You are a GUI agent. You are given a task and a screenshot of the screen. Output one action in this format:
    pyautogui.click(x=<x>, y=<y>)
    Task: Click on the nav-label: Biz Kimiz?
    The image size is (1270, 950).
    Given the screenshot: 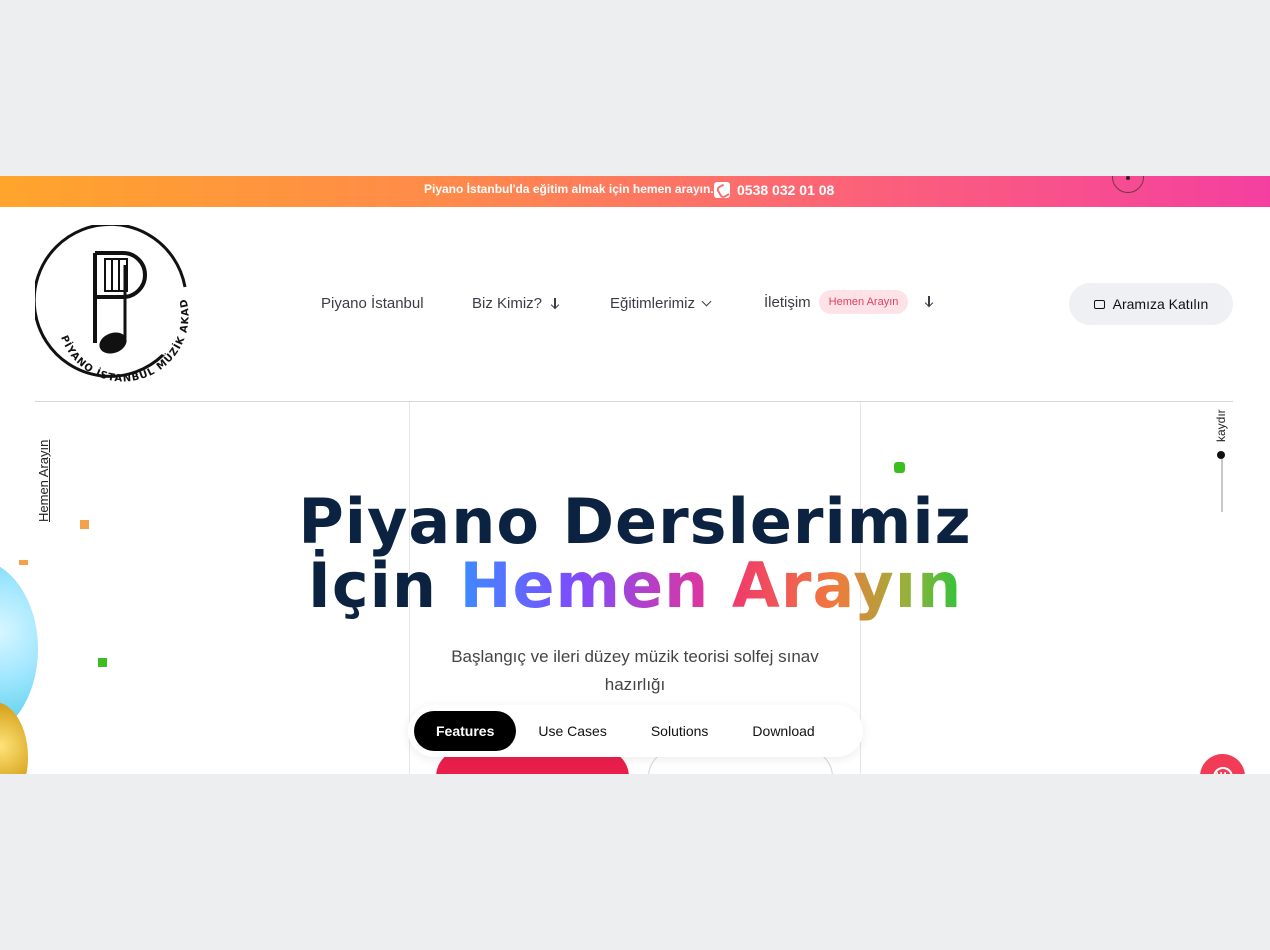 What is the action you would take?
    pyautogui.click(x=507, y=303)
    